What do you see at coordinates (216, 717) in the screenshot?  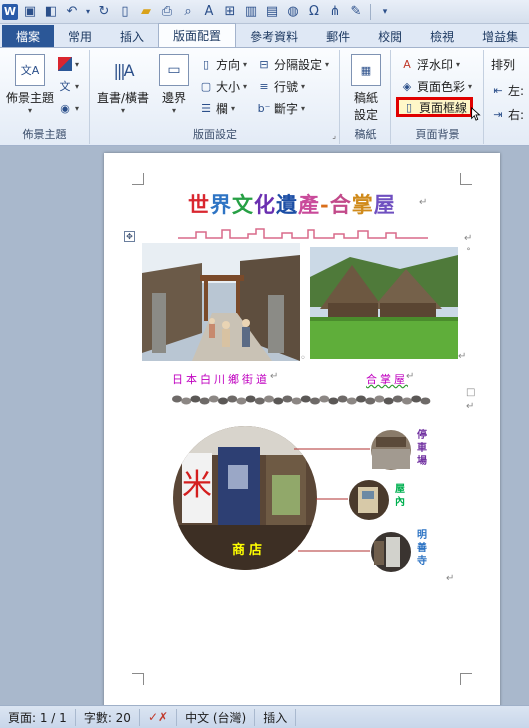 I see `language-indicator: 中文 (台灣)` at bounding box center [216, 717].